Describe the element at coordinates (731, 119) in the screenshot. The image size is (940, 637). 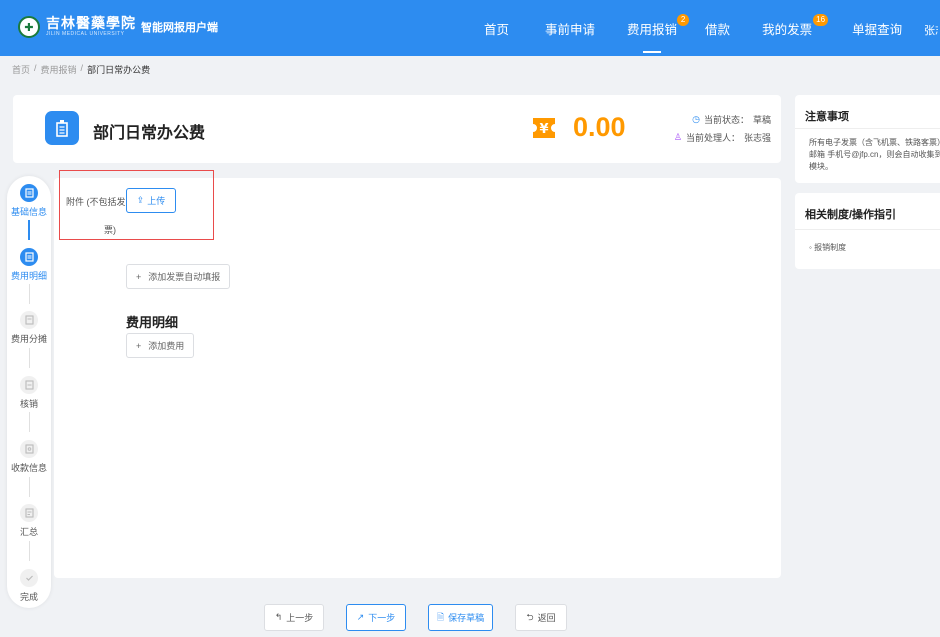
I see `current-status: ◷ 当前状态： 草稿` at that location.